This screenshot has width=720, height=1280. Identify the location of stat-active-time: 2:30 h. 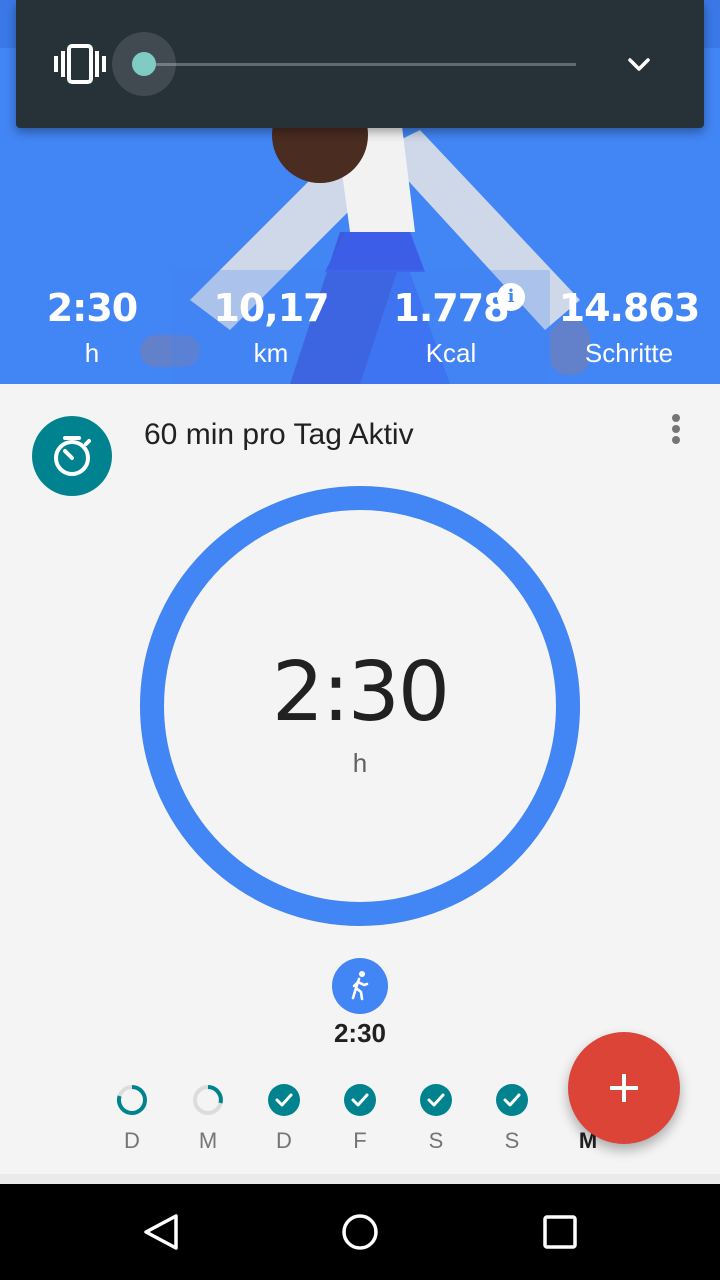
(92, 325).